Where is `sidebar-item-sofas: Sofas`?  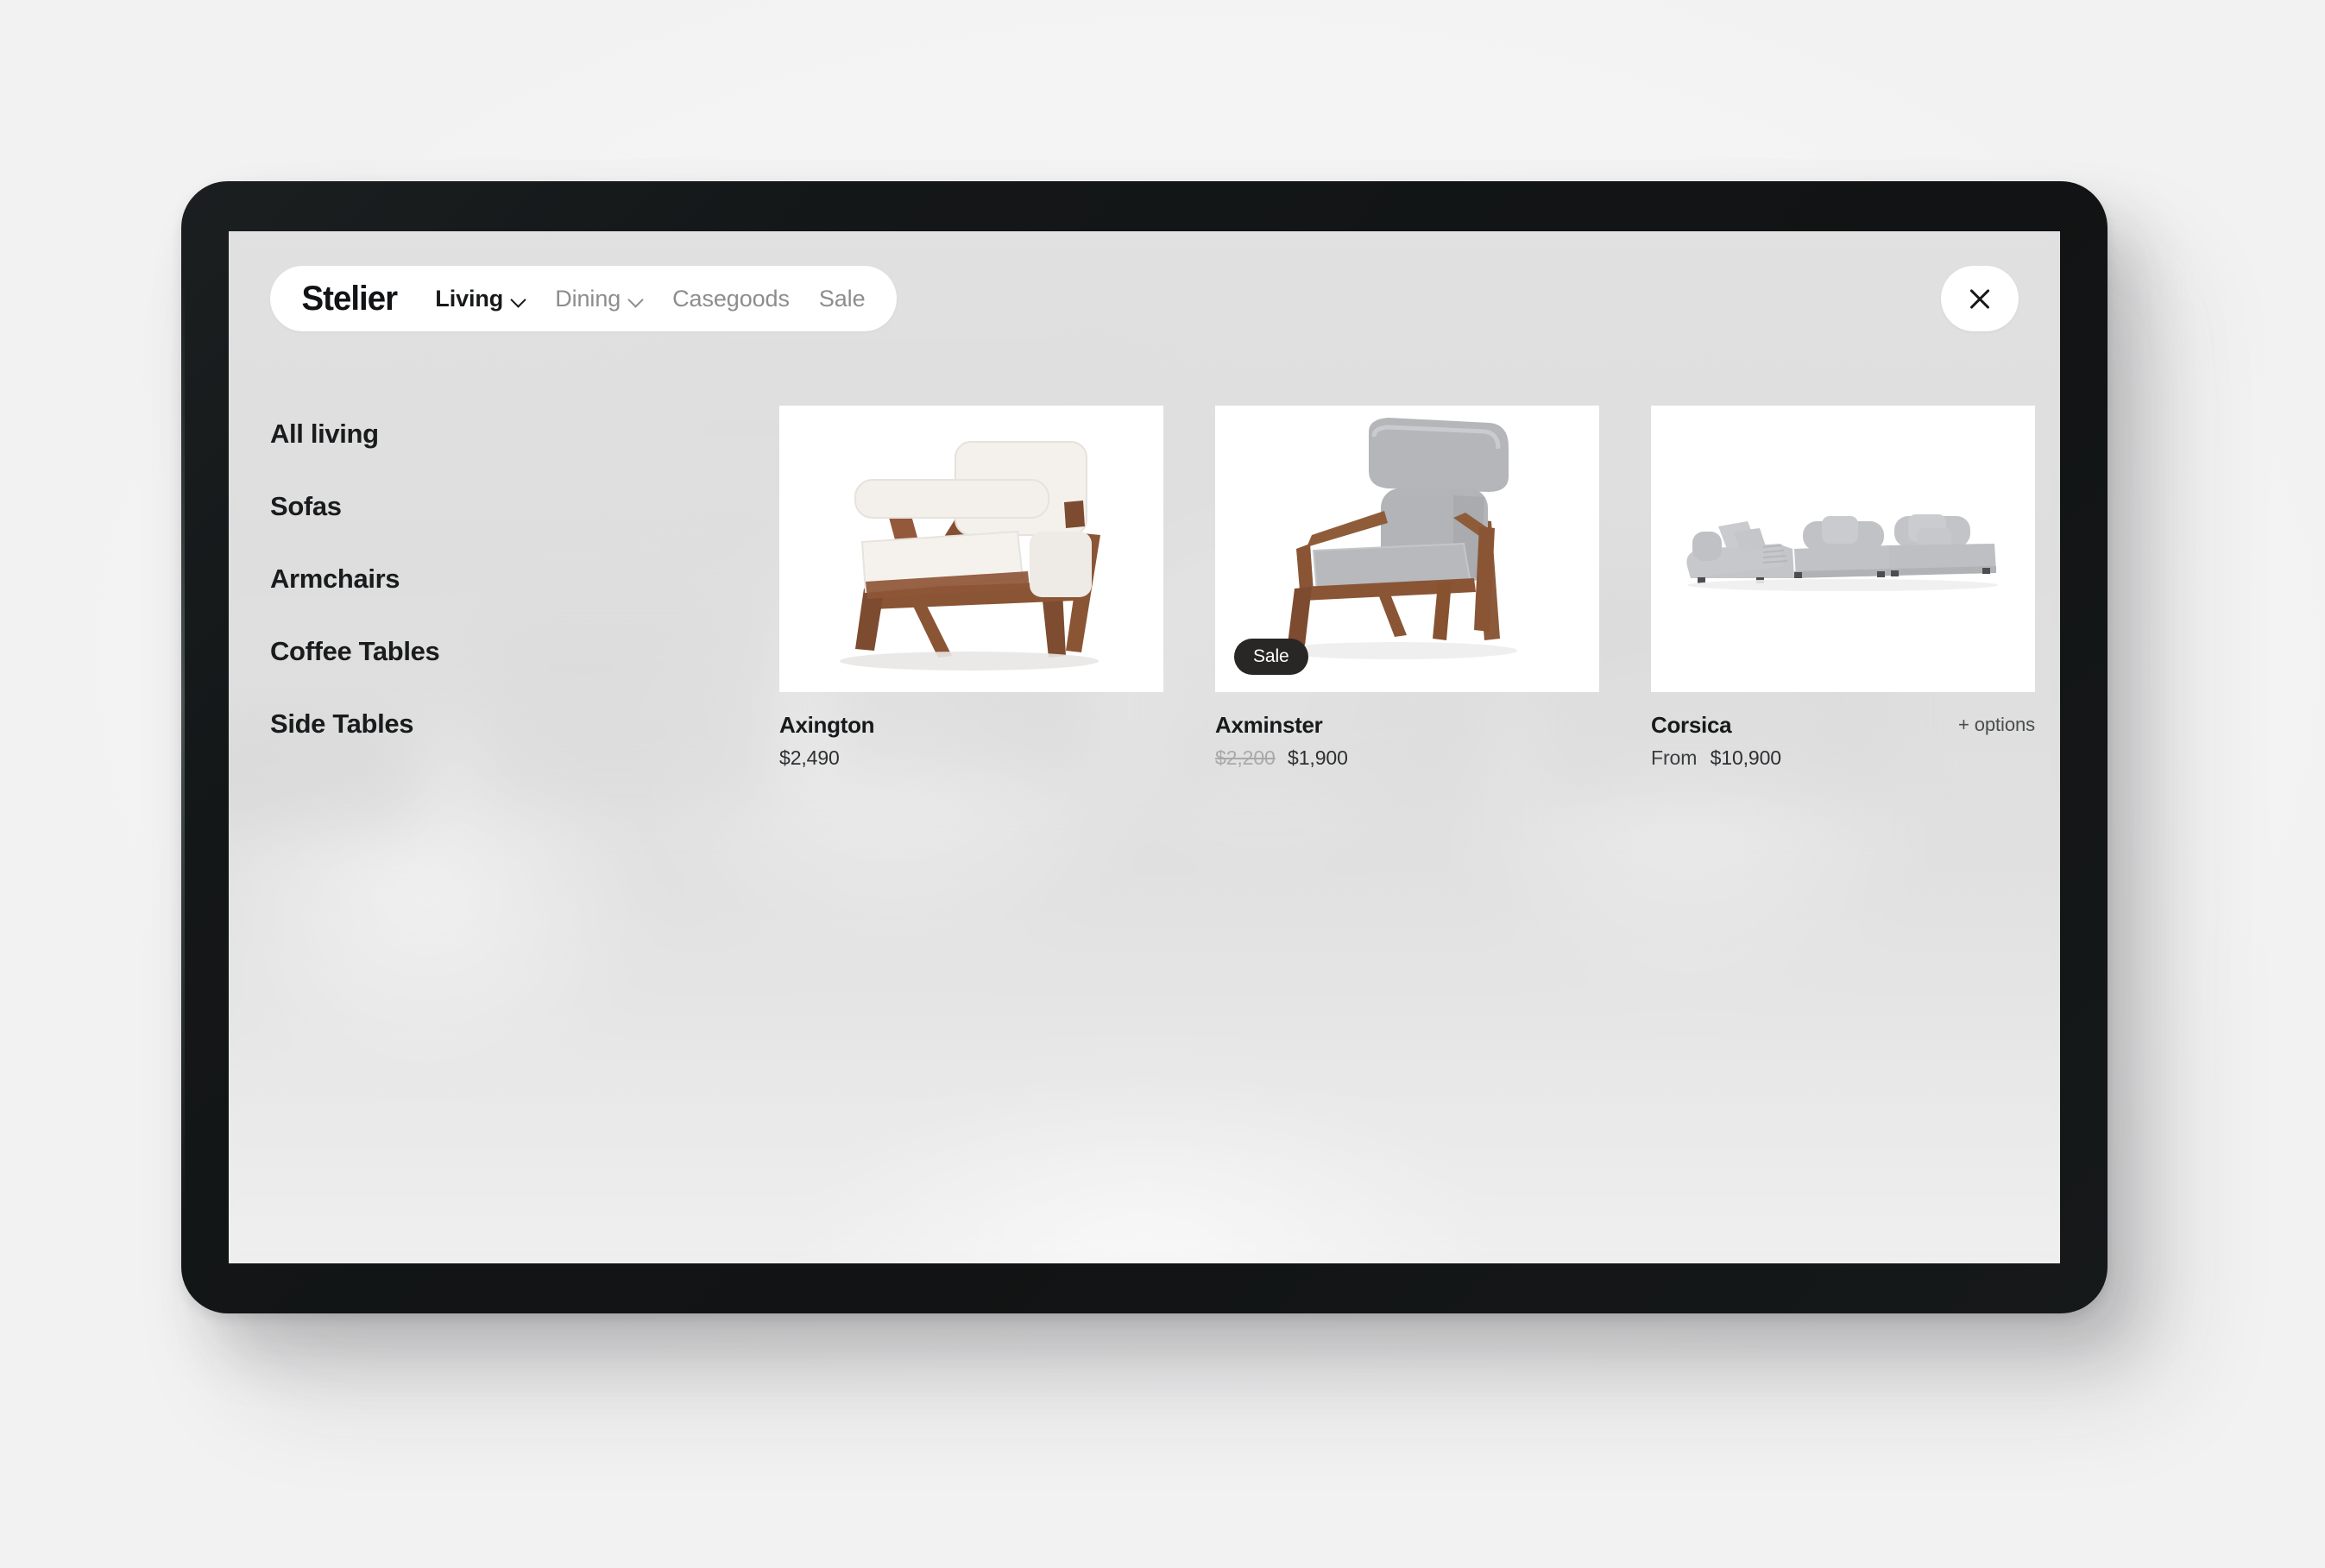
sidebar-item-sofas: Sofas is located at coordinates (524, 506).